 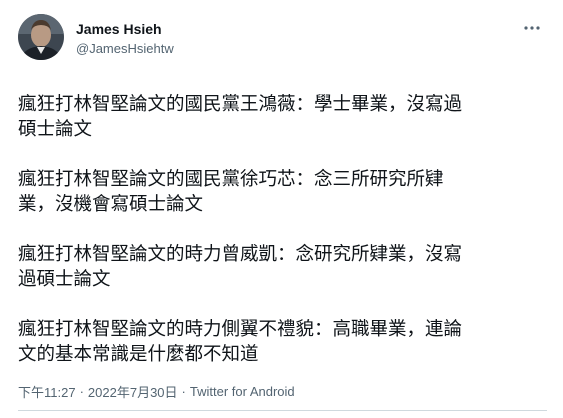 I want to click on tweet-paragraph: 瘋狂打林智堅論文的國民黨徐巧芯：念三所研究所肄 業，沒機會寫碩士論文, so click(x=231, y=192).